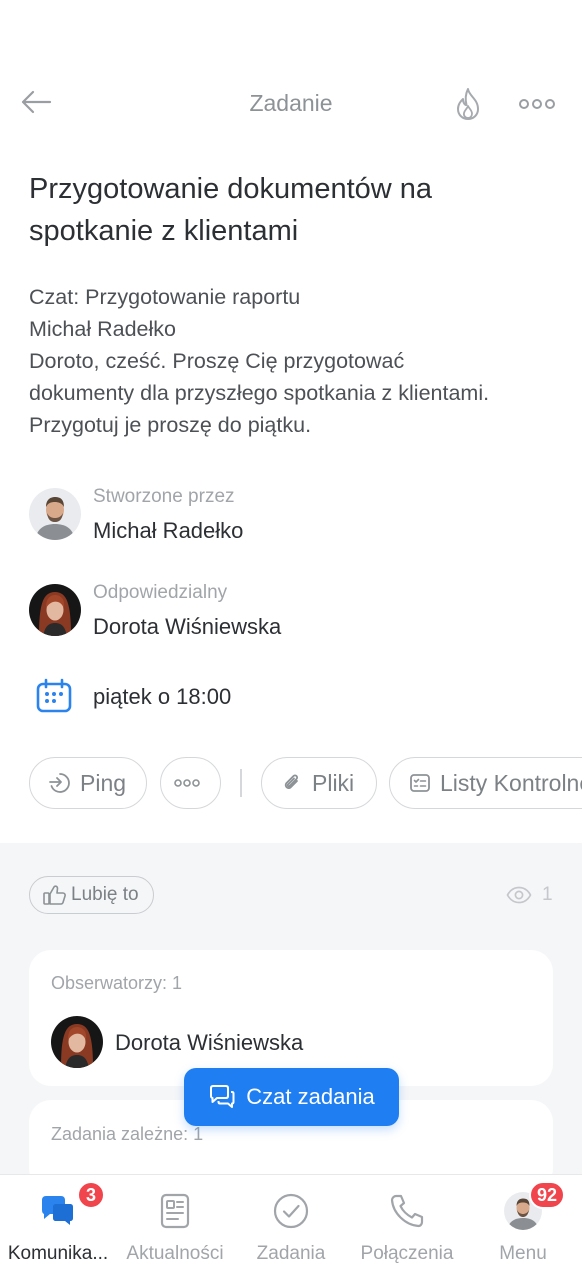  What do you see at coordinates (175, 1253) in the screenshot?
I see `nav-label: Aktualności` at bounding box center [175, 1253].